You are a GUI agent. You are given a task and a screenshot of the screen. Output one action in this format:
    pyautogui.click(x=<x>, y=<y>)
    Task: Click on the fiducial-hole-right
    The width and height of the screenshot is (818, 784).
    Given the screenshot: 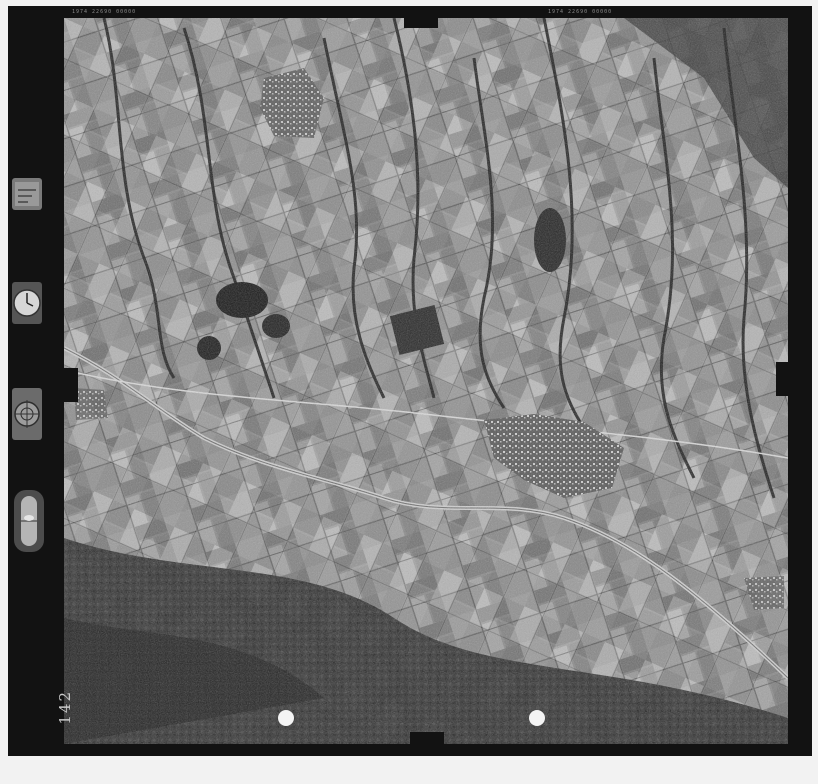 What is the action you would take?
    pyautogui.click(x=537, y=718)
    